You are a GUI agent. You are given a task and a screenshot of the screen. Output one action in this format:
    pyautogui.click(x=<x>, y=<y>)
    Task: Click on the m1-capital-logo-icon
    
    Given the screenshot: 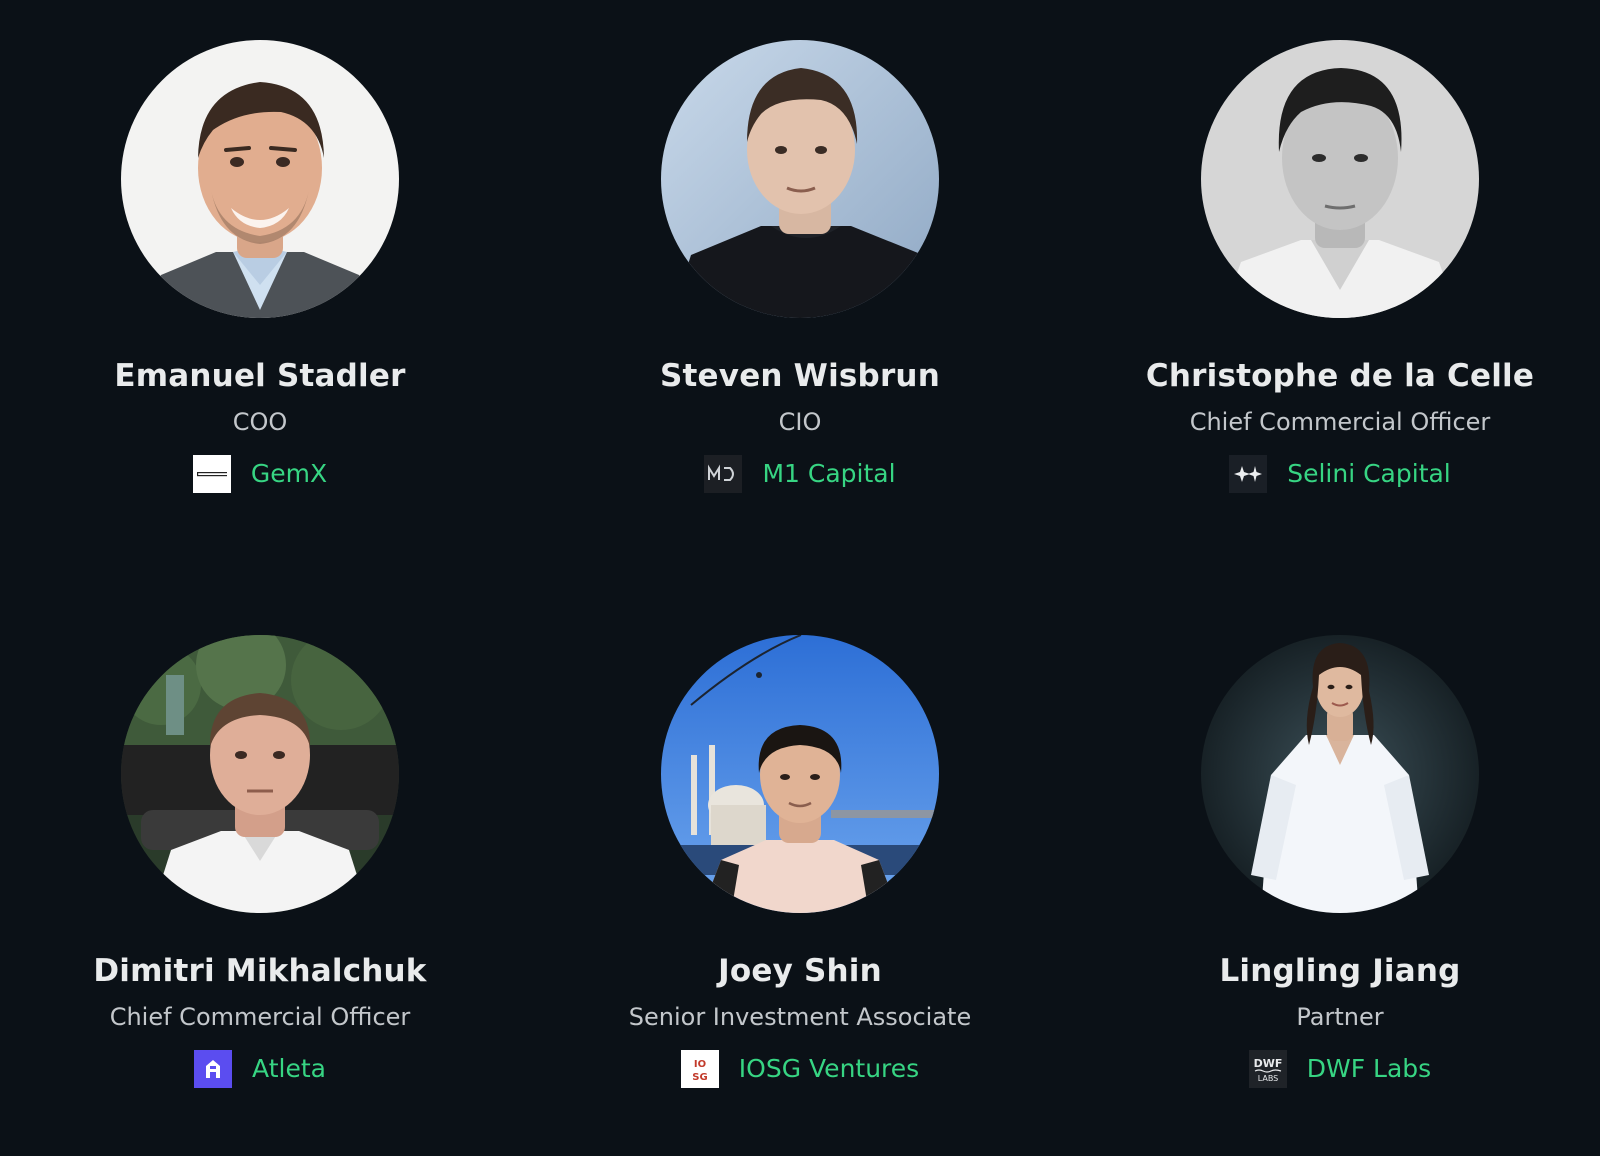 What is the action you would take?
    pyautogui.click(x=723, y=474)
    